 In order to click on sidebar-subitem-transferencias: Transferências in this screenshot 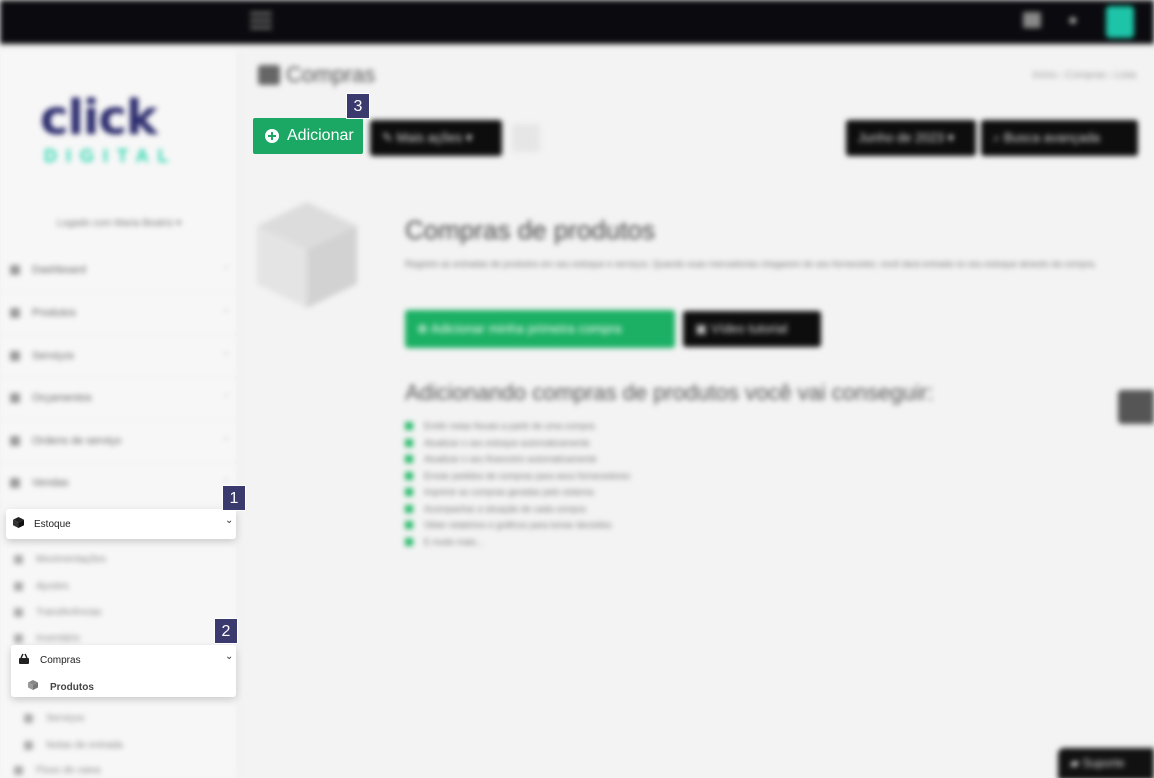, I will do `click(119, 613)`.